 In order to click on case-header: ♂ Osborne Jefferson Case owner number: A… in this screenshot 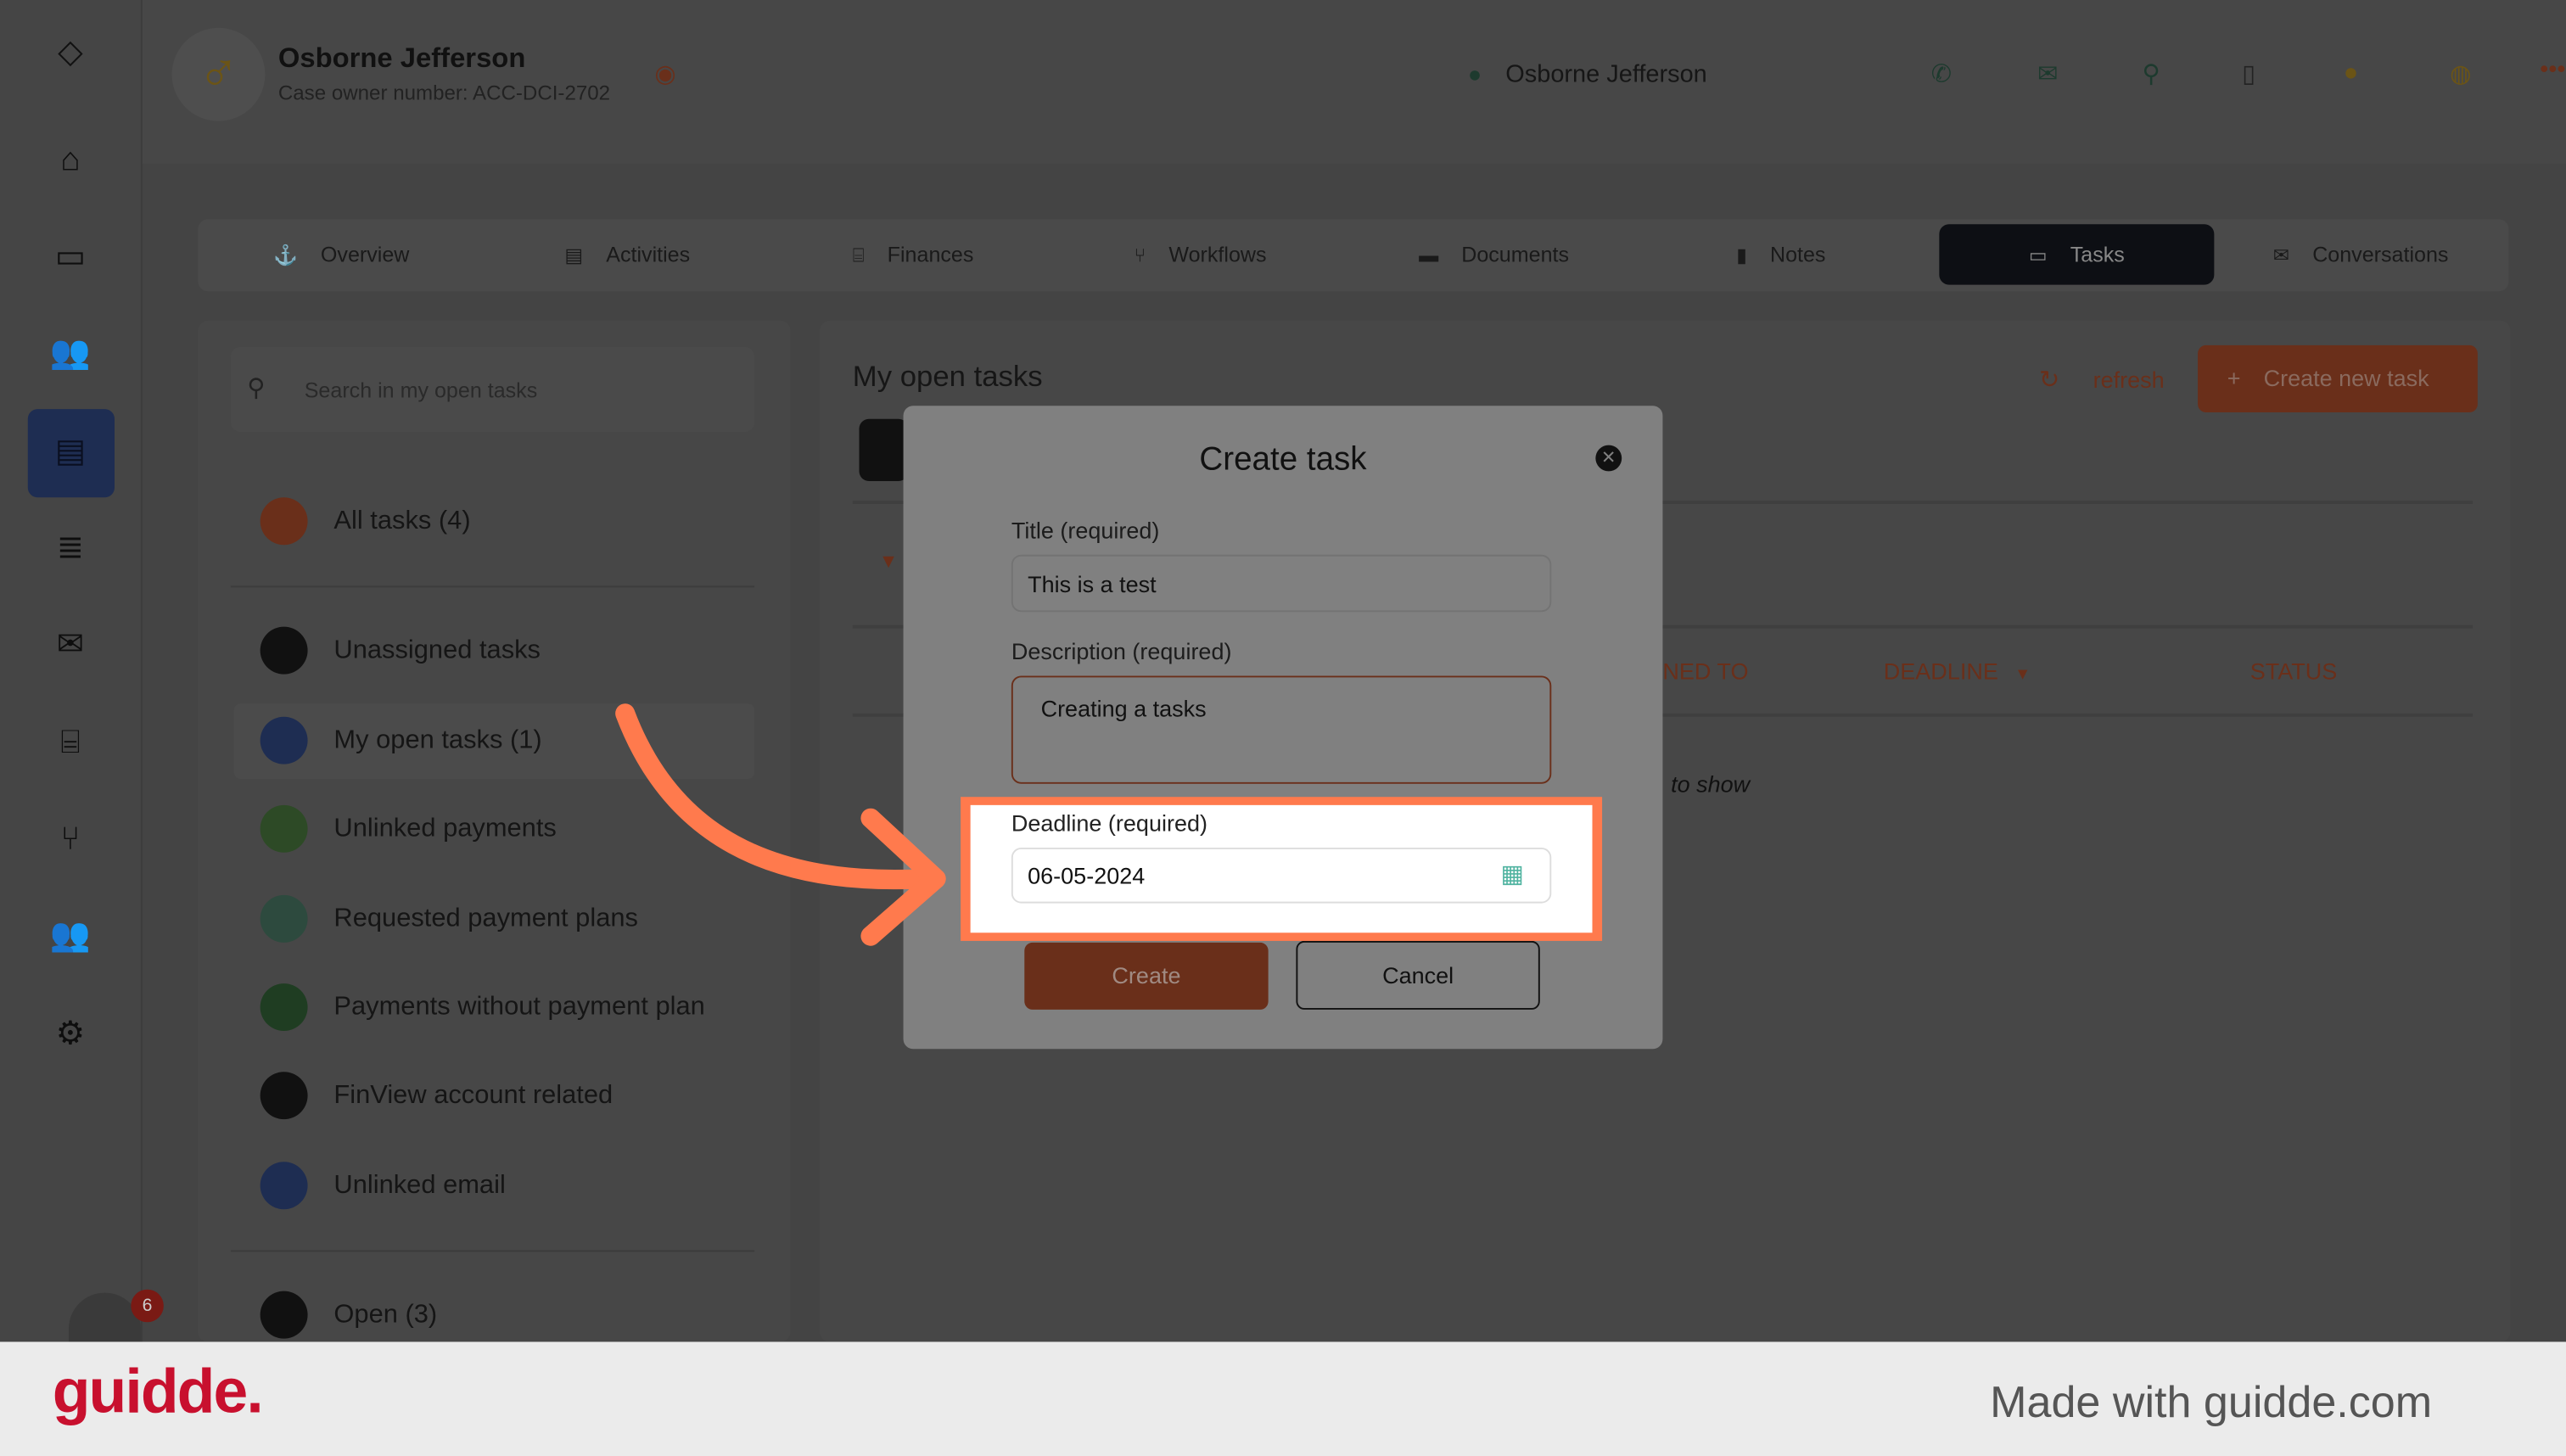, I will do `click(1354, 82)`.